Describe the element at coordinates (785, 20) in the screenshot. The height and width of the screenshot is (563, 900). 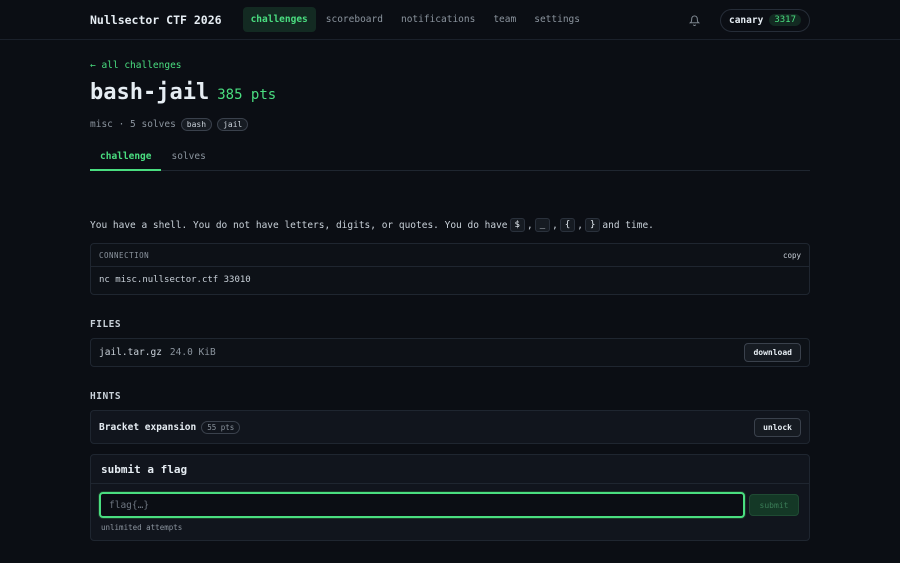
I see `user-score-badge: 3317` at that location.